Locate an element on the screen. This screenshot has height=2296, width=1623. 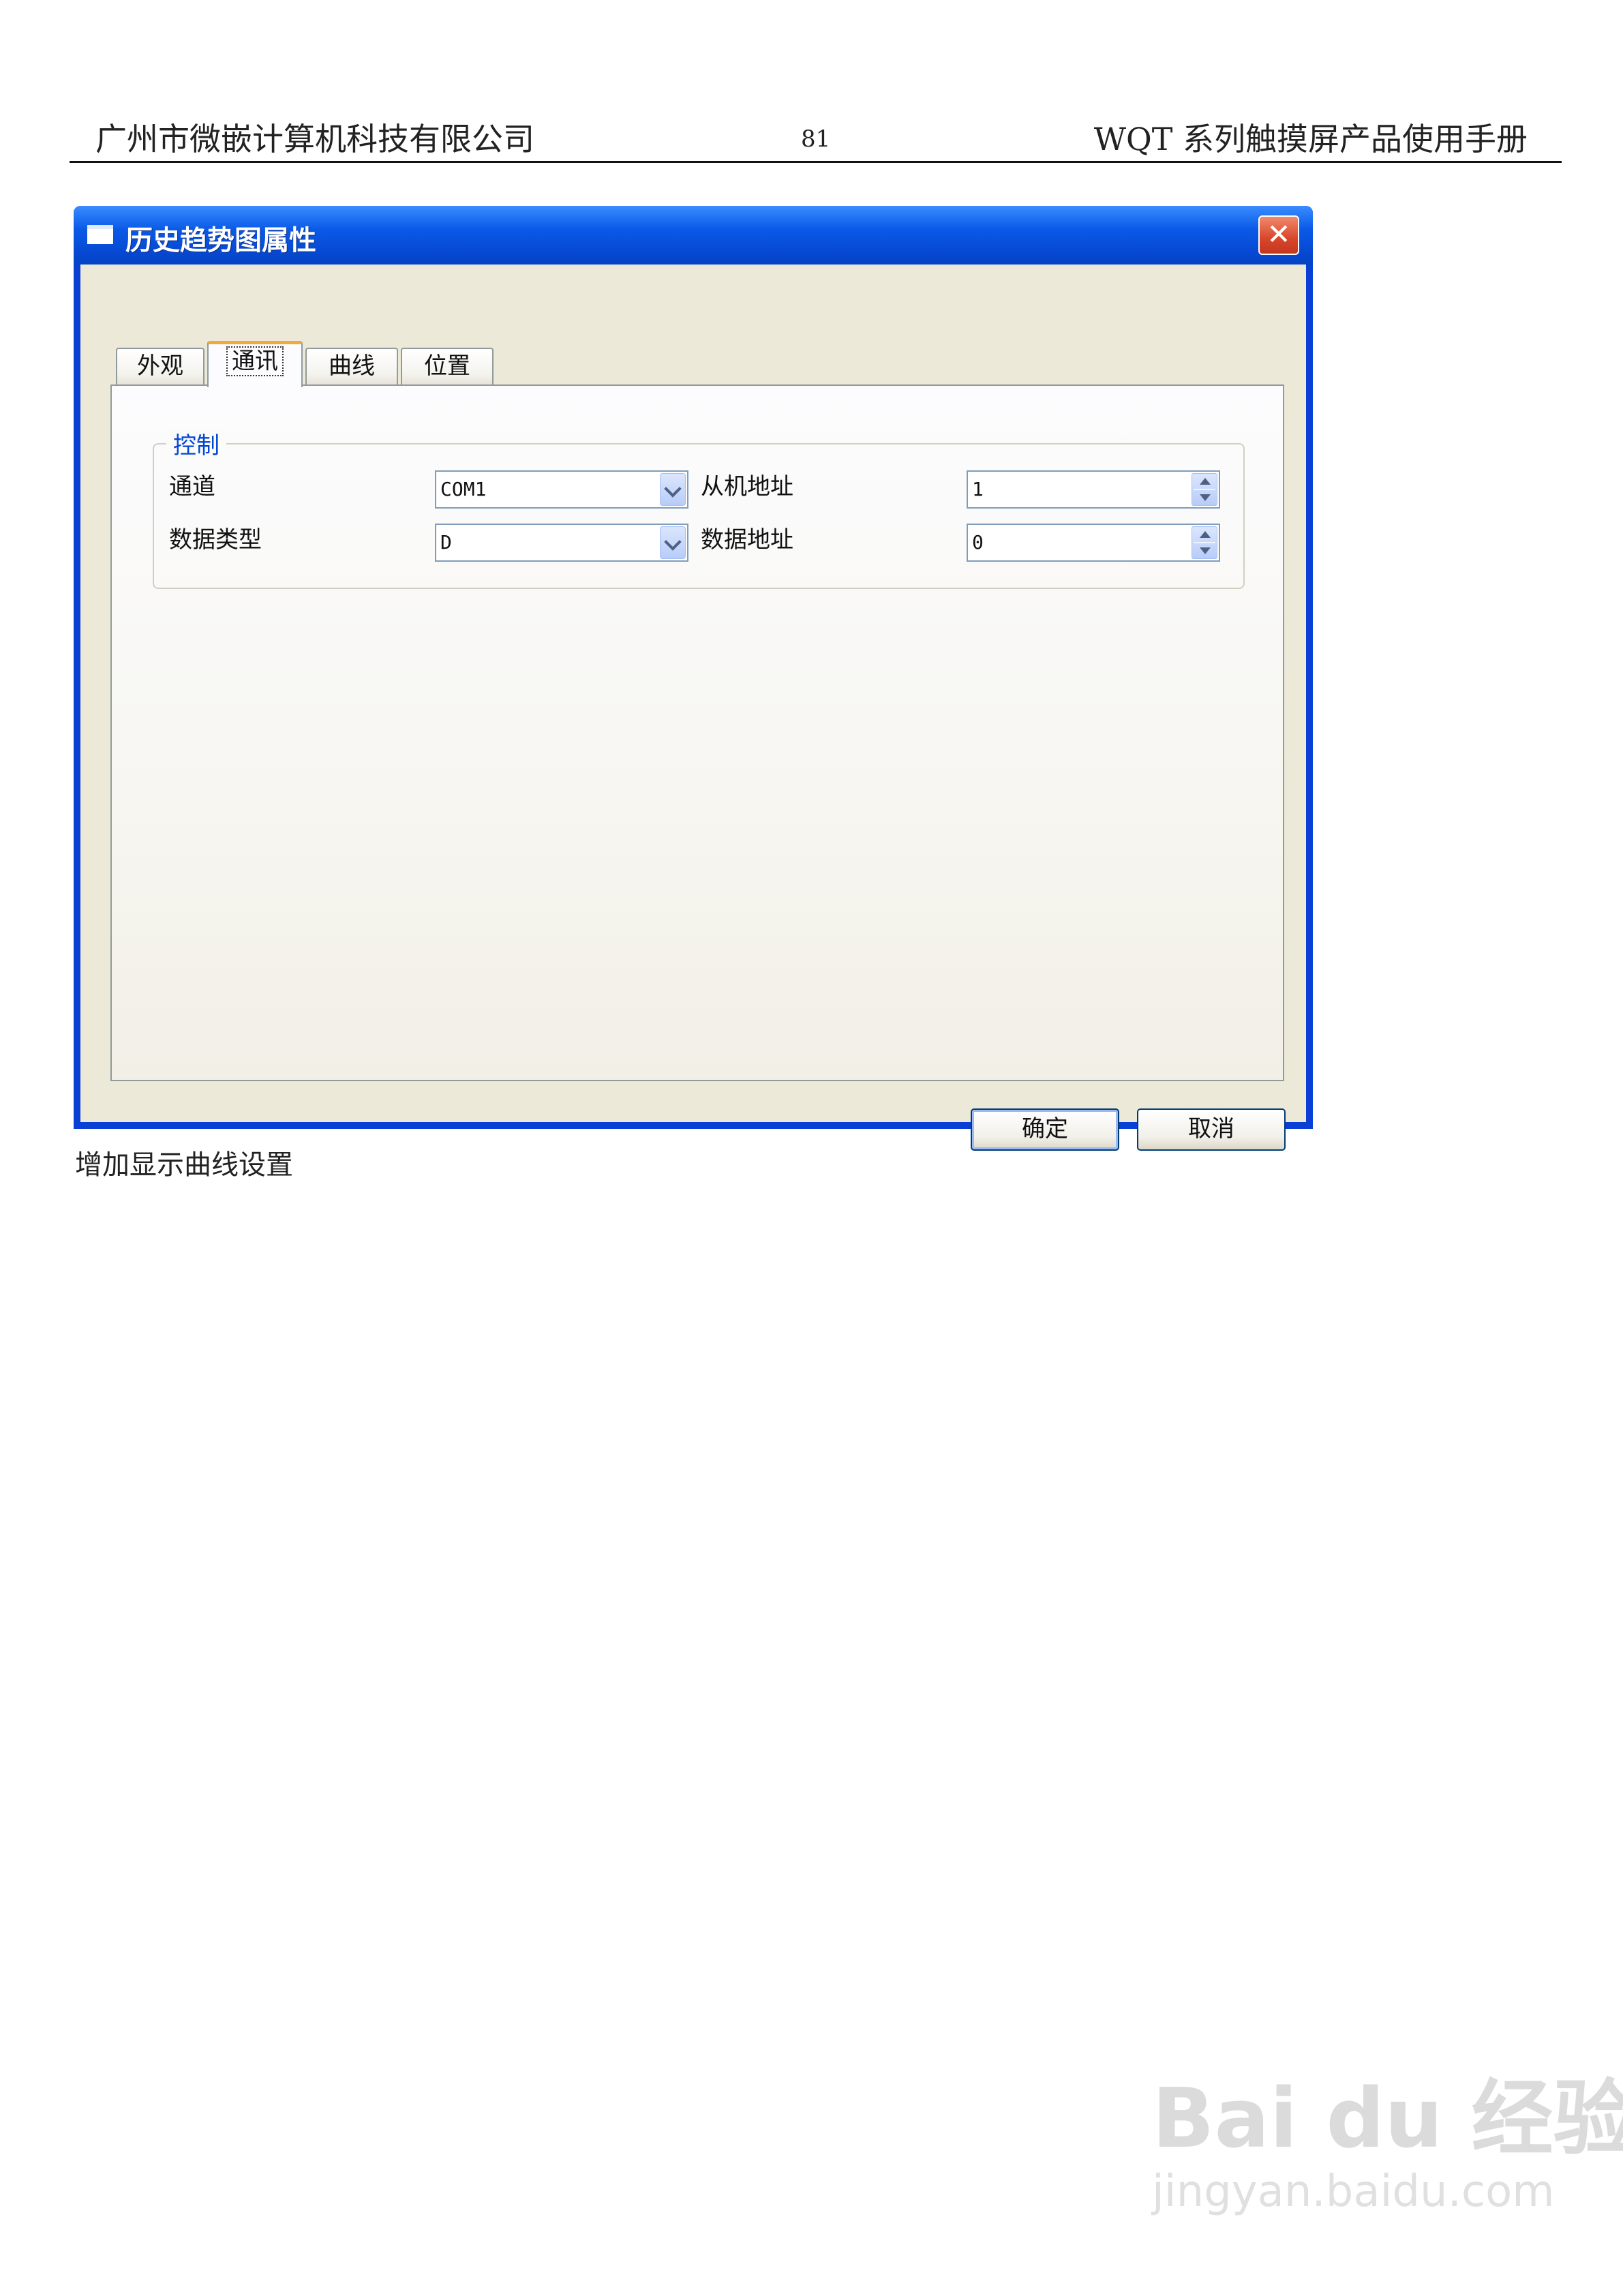
control-groupbox is located at coordinates (699, 516).